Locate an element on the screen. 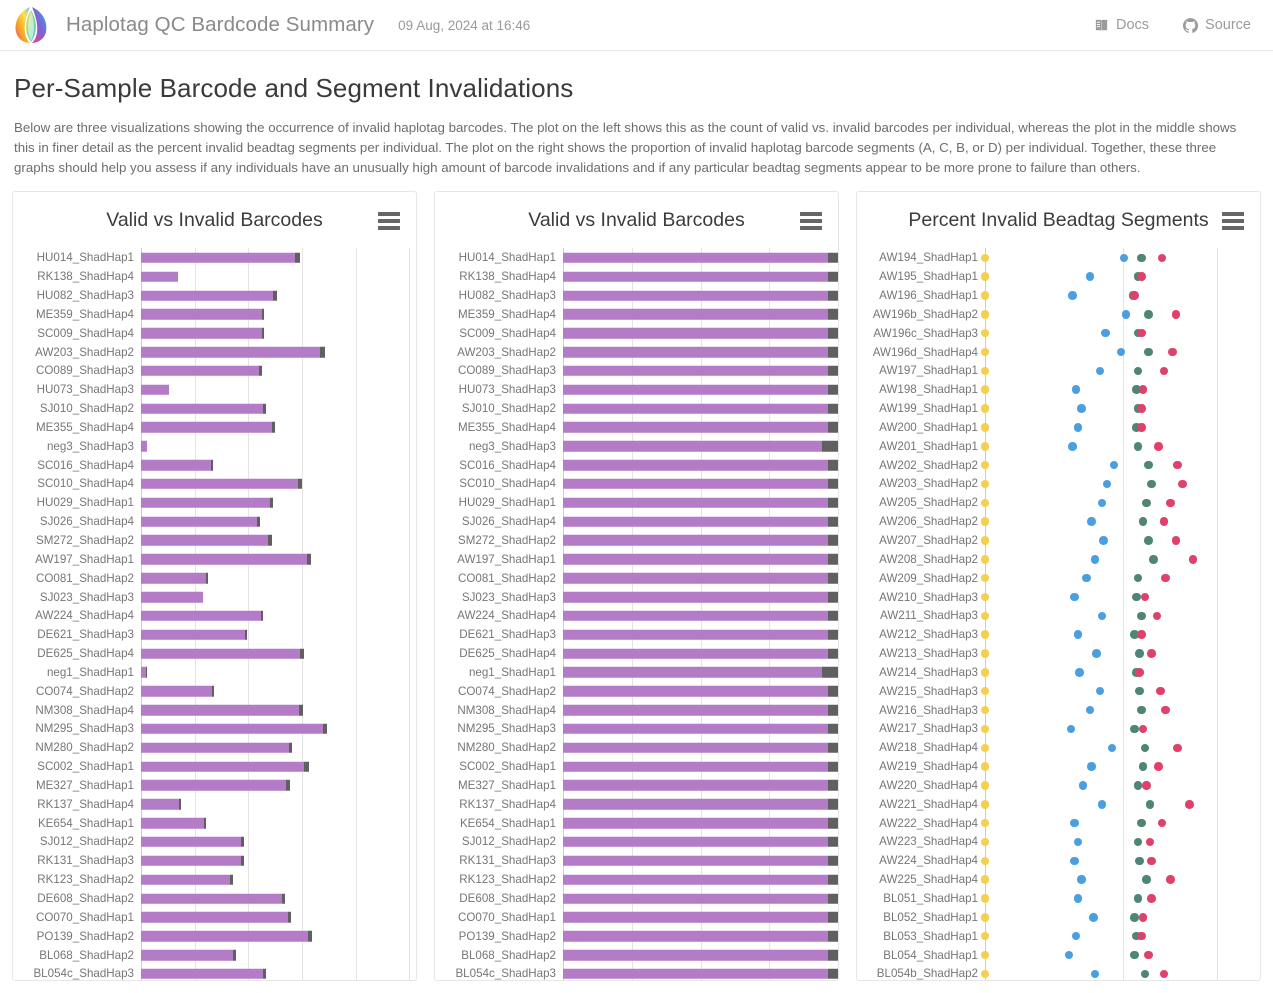  hamburger-menu-icon is located at coordinates (811, 221).